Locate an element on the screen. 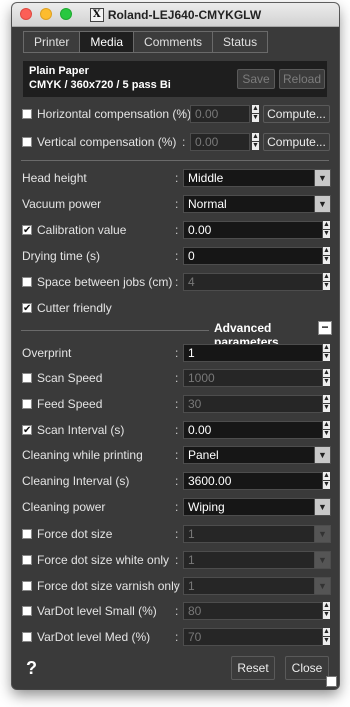  space-between-jobs-spinner: ▲ ▼ is located at coordinates (327, 282).